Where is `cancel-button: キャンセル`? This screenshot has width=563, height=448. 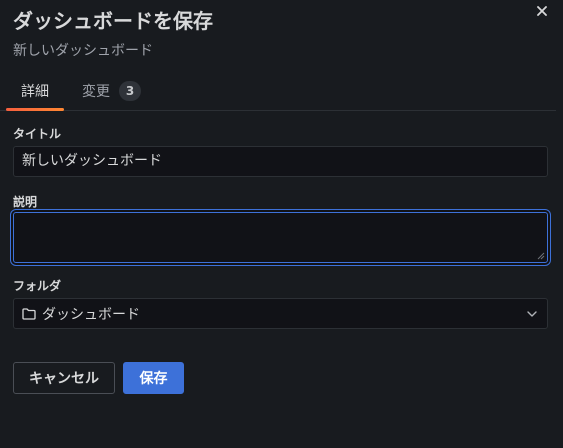 cancel-button: キャンセル is located at coordinates (64, 378).